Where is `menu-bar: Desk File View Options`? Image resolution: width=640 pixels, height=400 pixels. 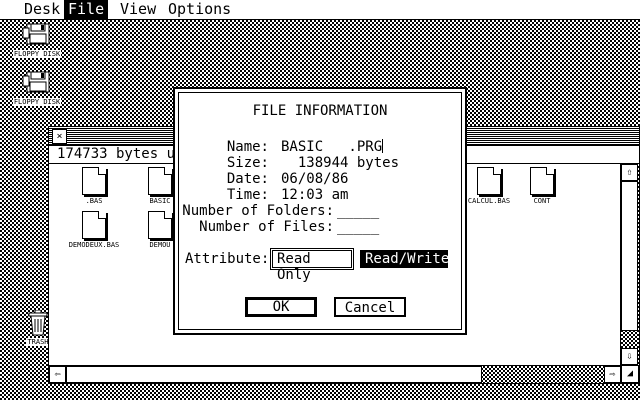 menu-bar: Desk File View Options is located at coordinates (320, 10).